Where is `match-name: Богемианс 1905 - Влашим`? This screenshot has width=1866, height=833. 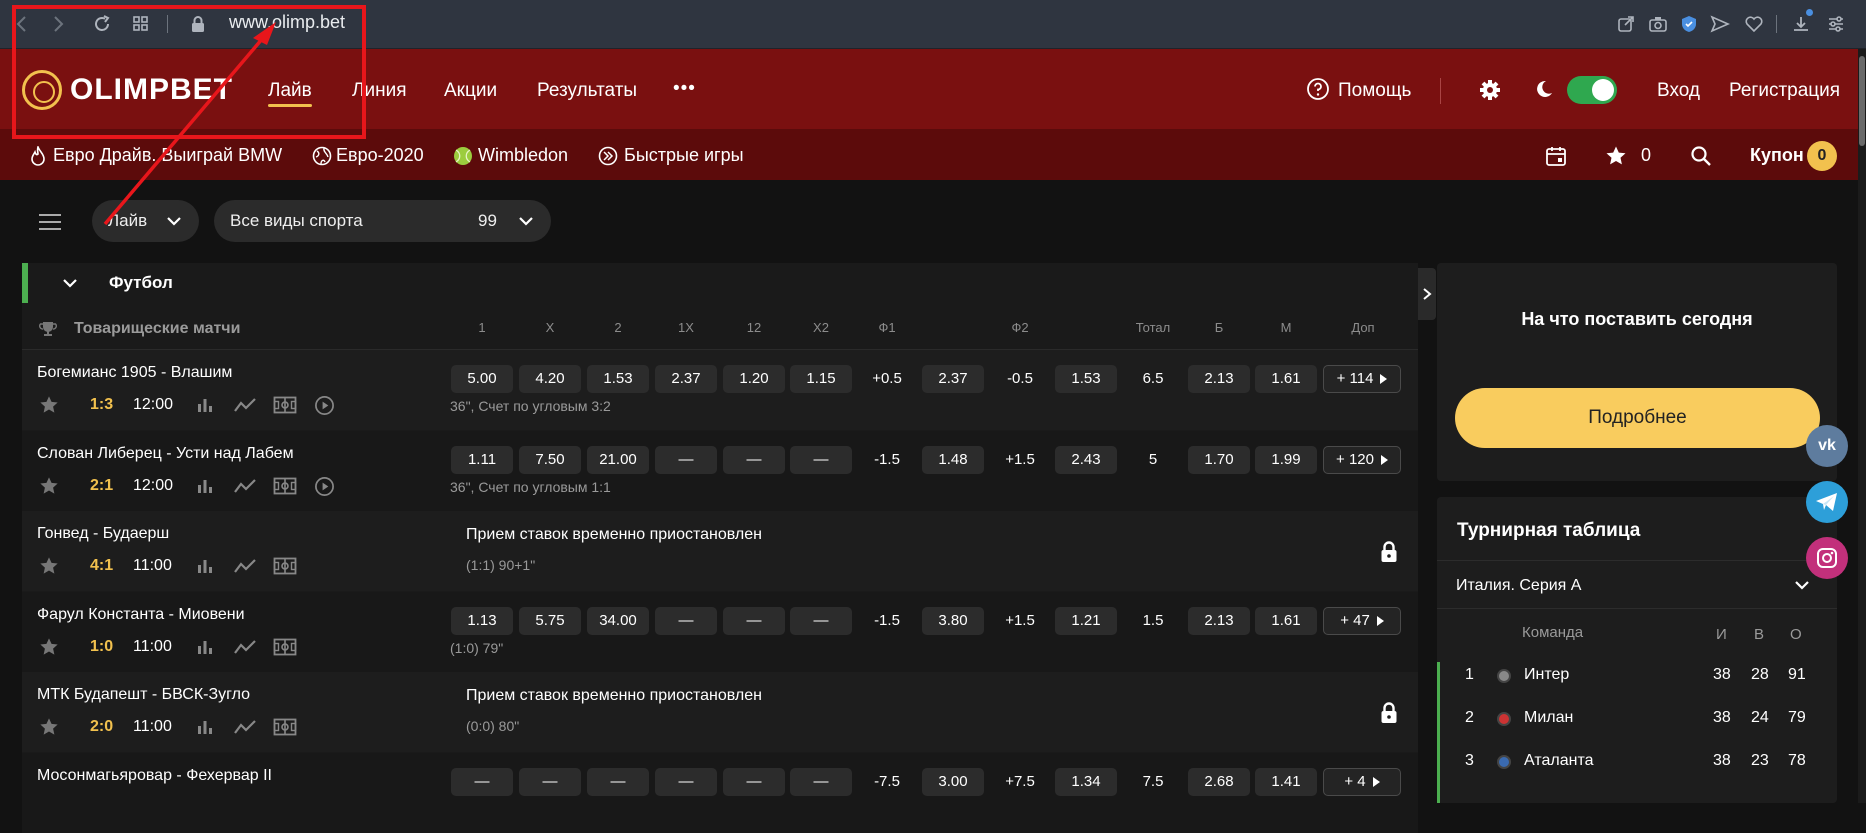
match-name: Богемианс 1905 - Влашим is located at coordinates (134, 373).